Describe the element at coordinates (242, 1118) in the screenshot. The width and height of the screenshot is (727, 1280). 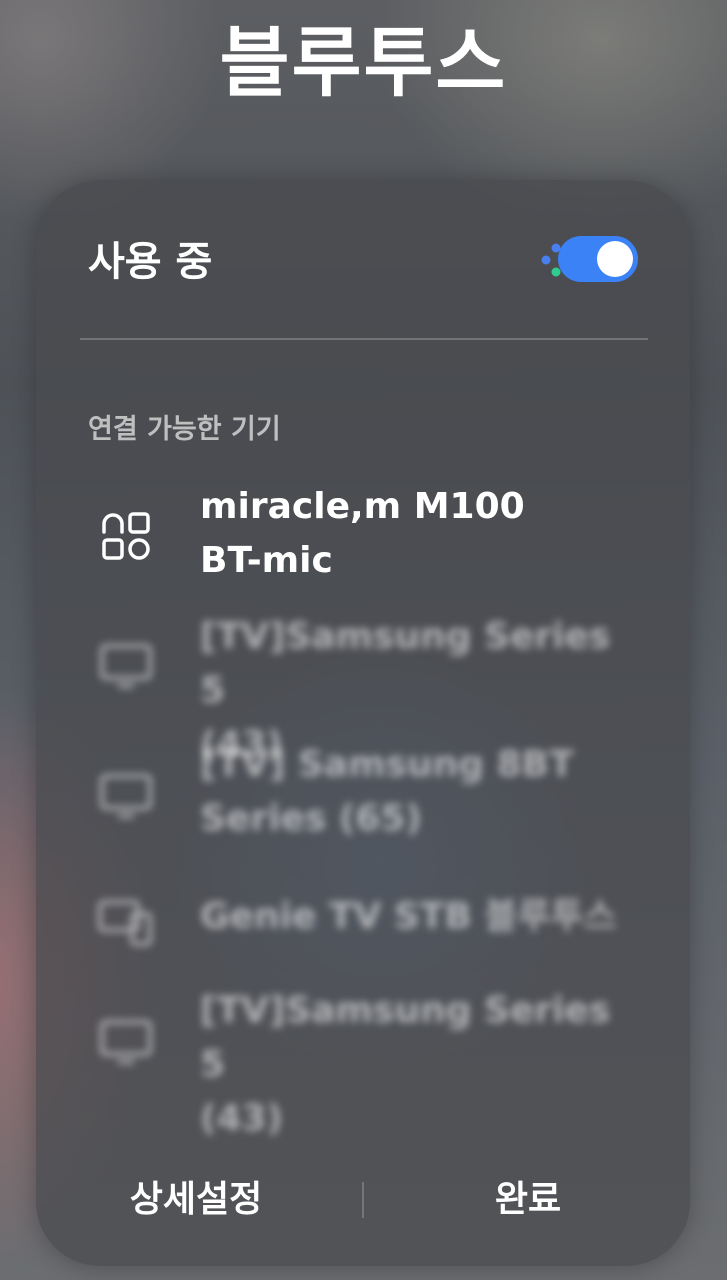
I see `device-name-line: (43)` at that location.